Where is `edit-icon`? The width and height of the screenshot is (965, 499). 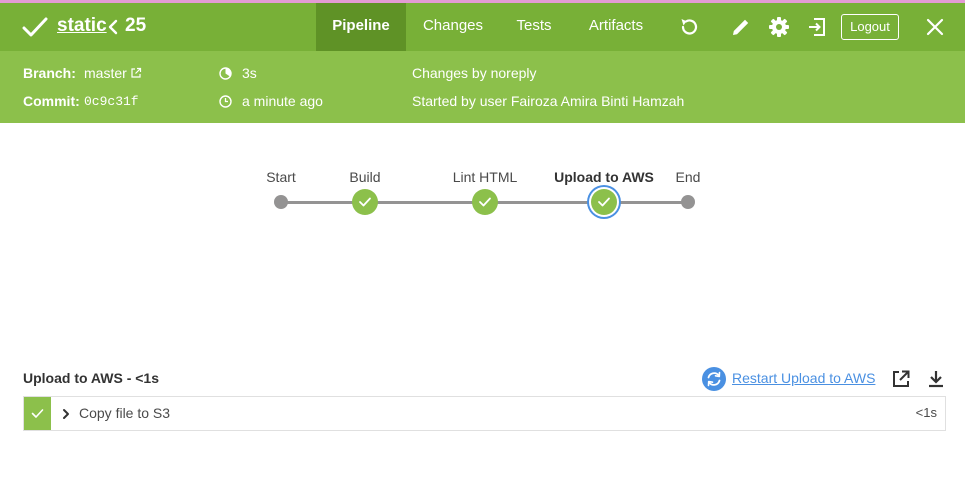 edit-icon is located at coordinates (741, 27).